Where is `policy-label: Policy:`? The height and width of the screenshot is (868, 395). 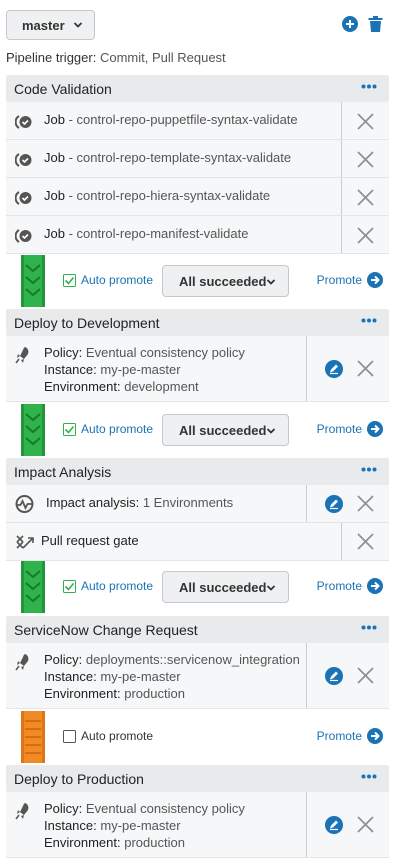
policy-label: Policy: is located at coordinates (63, 659).